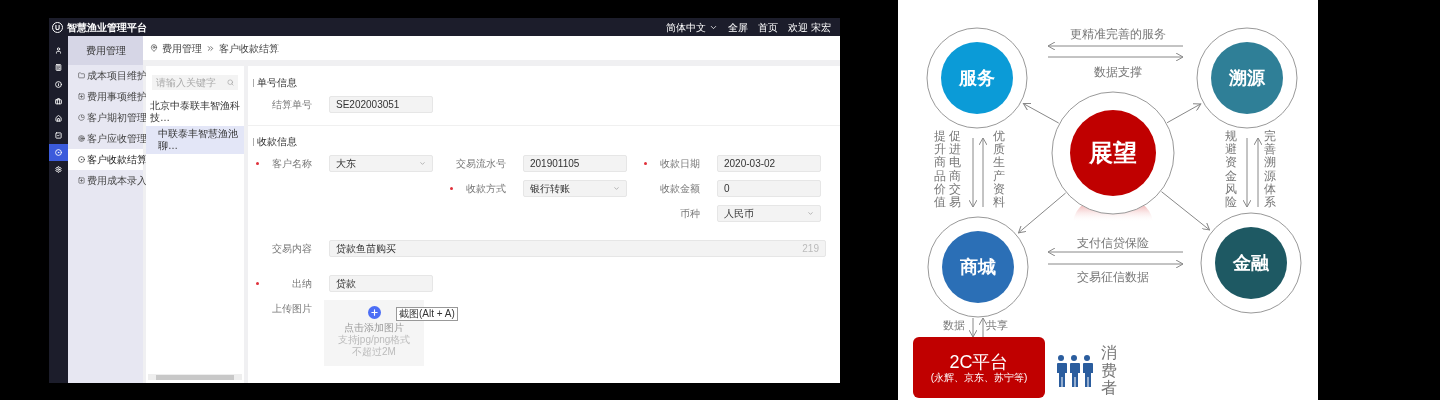 This screenshot has height=400, width=1440. Describe the element at coordinates (277, 83) in the screenshot. I see `section-title: 单号信息` at that location.